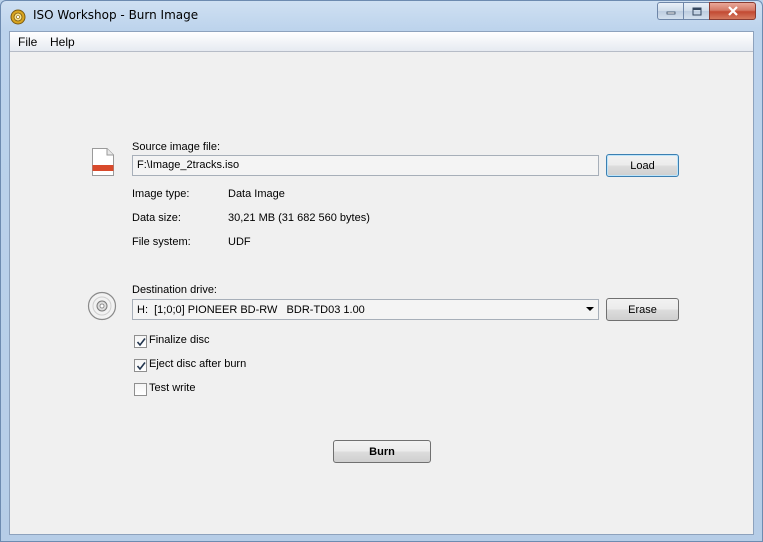 The height and width of the screenshot is (542, 763). Describe the element at coordinates (116, 15) in the screenshot. I see `window-title: ISO Workshop - Burn Image` at that location.